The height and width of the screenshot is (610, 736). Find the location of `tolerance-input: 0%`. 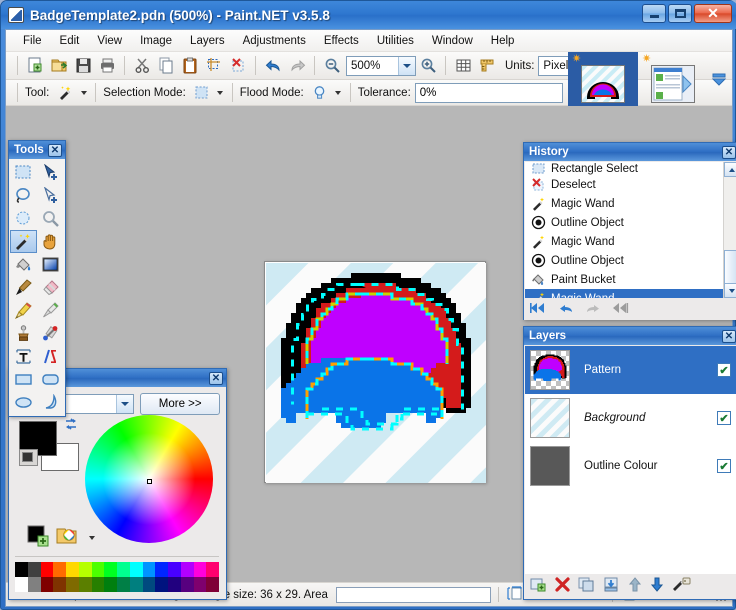

tolerance-input: 0% is located at coordinates (488, 92).